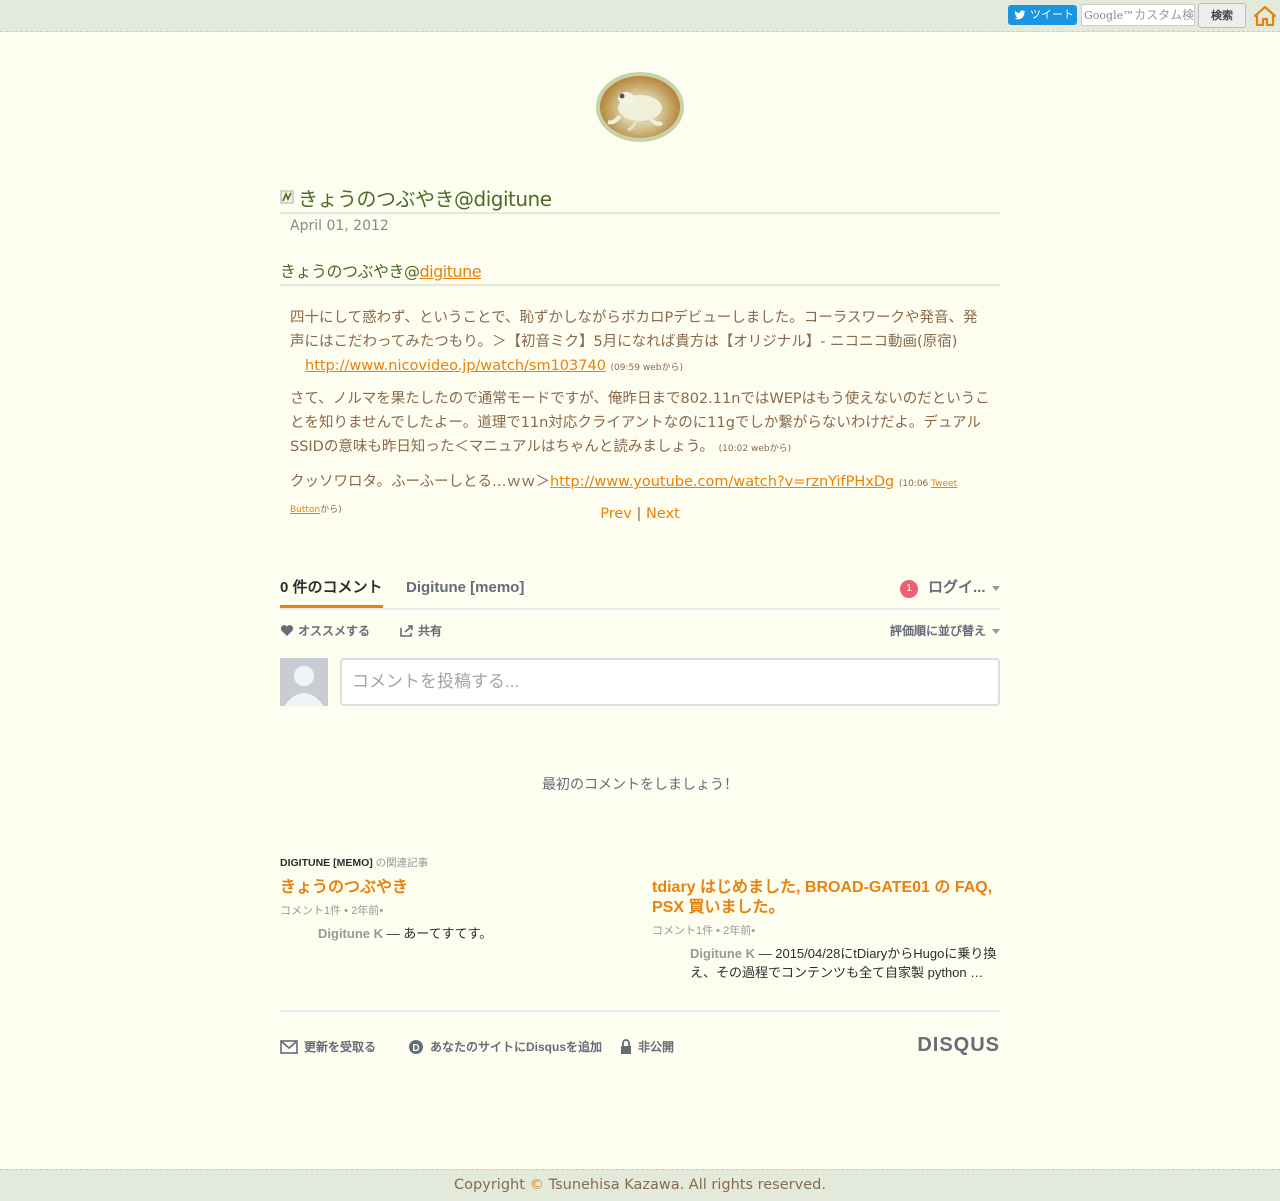 Image resolution: width=1280 pixels, height=1201 pixels. Describe the element at coordinates (640, 272) in the screenshot. I see `post-subtitle: きょうのつぶやき@digitune` at that location.